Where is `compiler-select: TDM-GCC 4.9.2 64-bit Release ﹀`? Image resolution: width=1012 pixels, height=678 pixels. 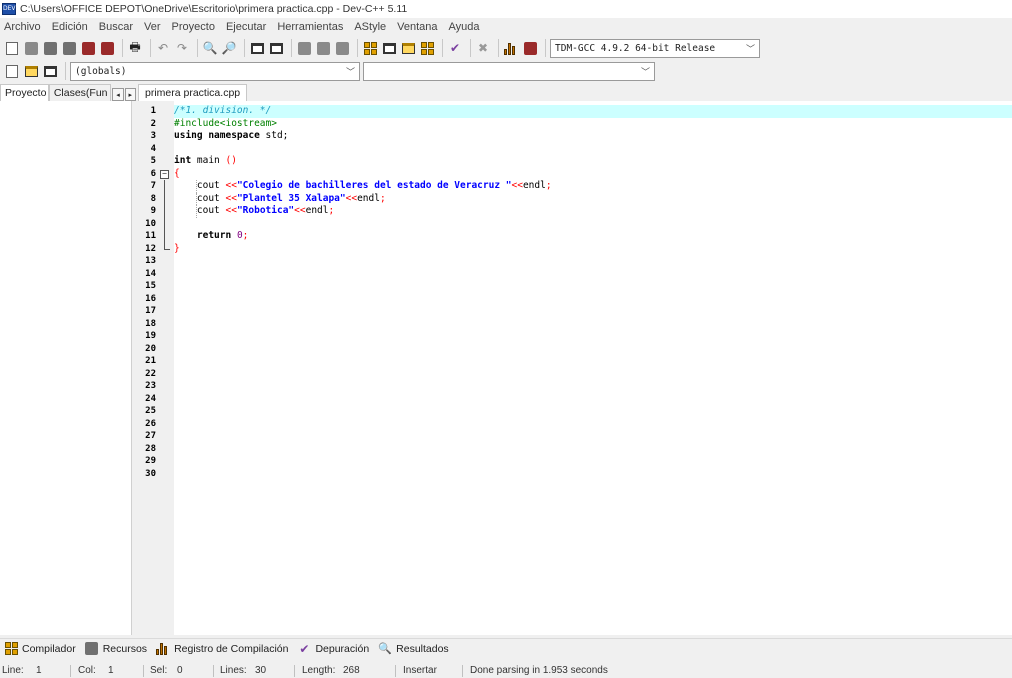 compiler-select: TDM-GCC 4.9.2 64-bit Release ﹀ is located at coordinates (655, 48).